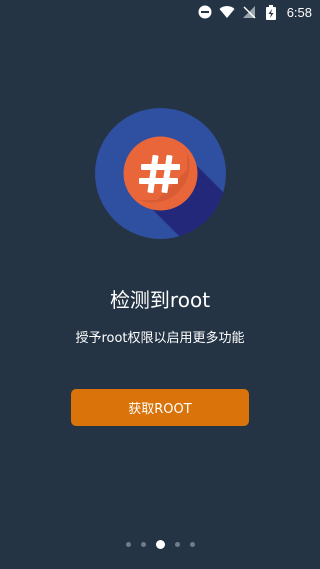  I want to click on hash-icon, so click(160, 173).